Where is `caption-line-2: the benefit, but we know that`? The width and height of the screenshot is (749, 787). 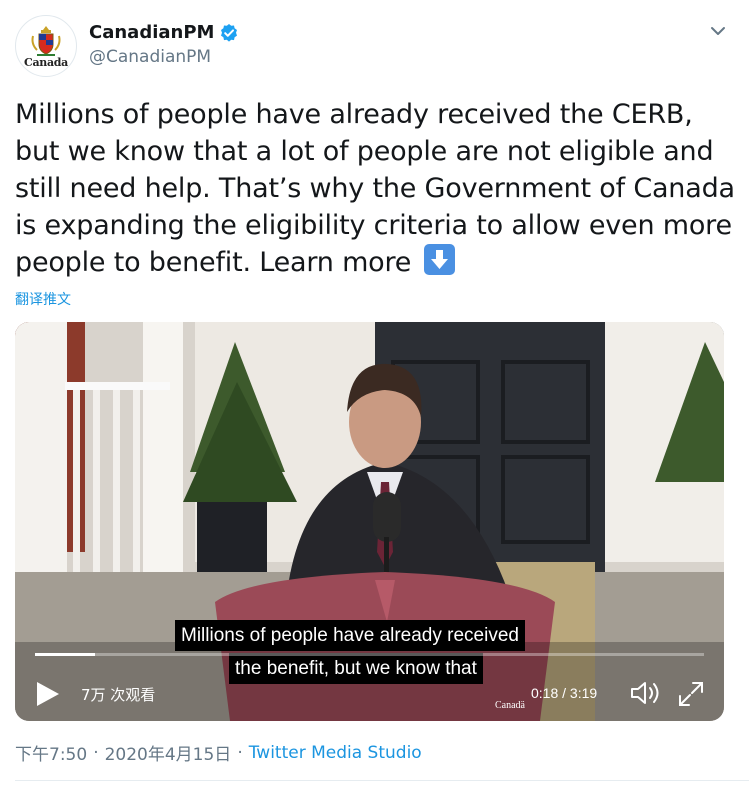 caption-line-2: the benefit, but we know that is located at coordinates (356, 668).